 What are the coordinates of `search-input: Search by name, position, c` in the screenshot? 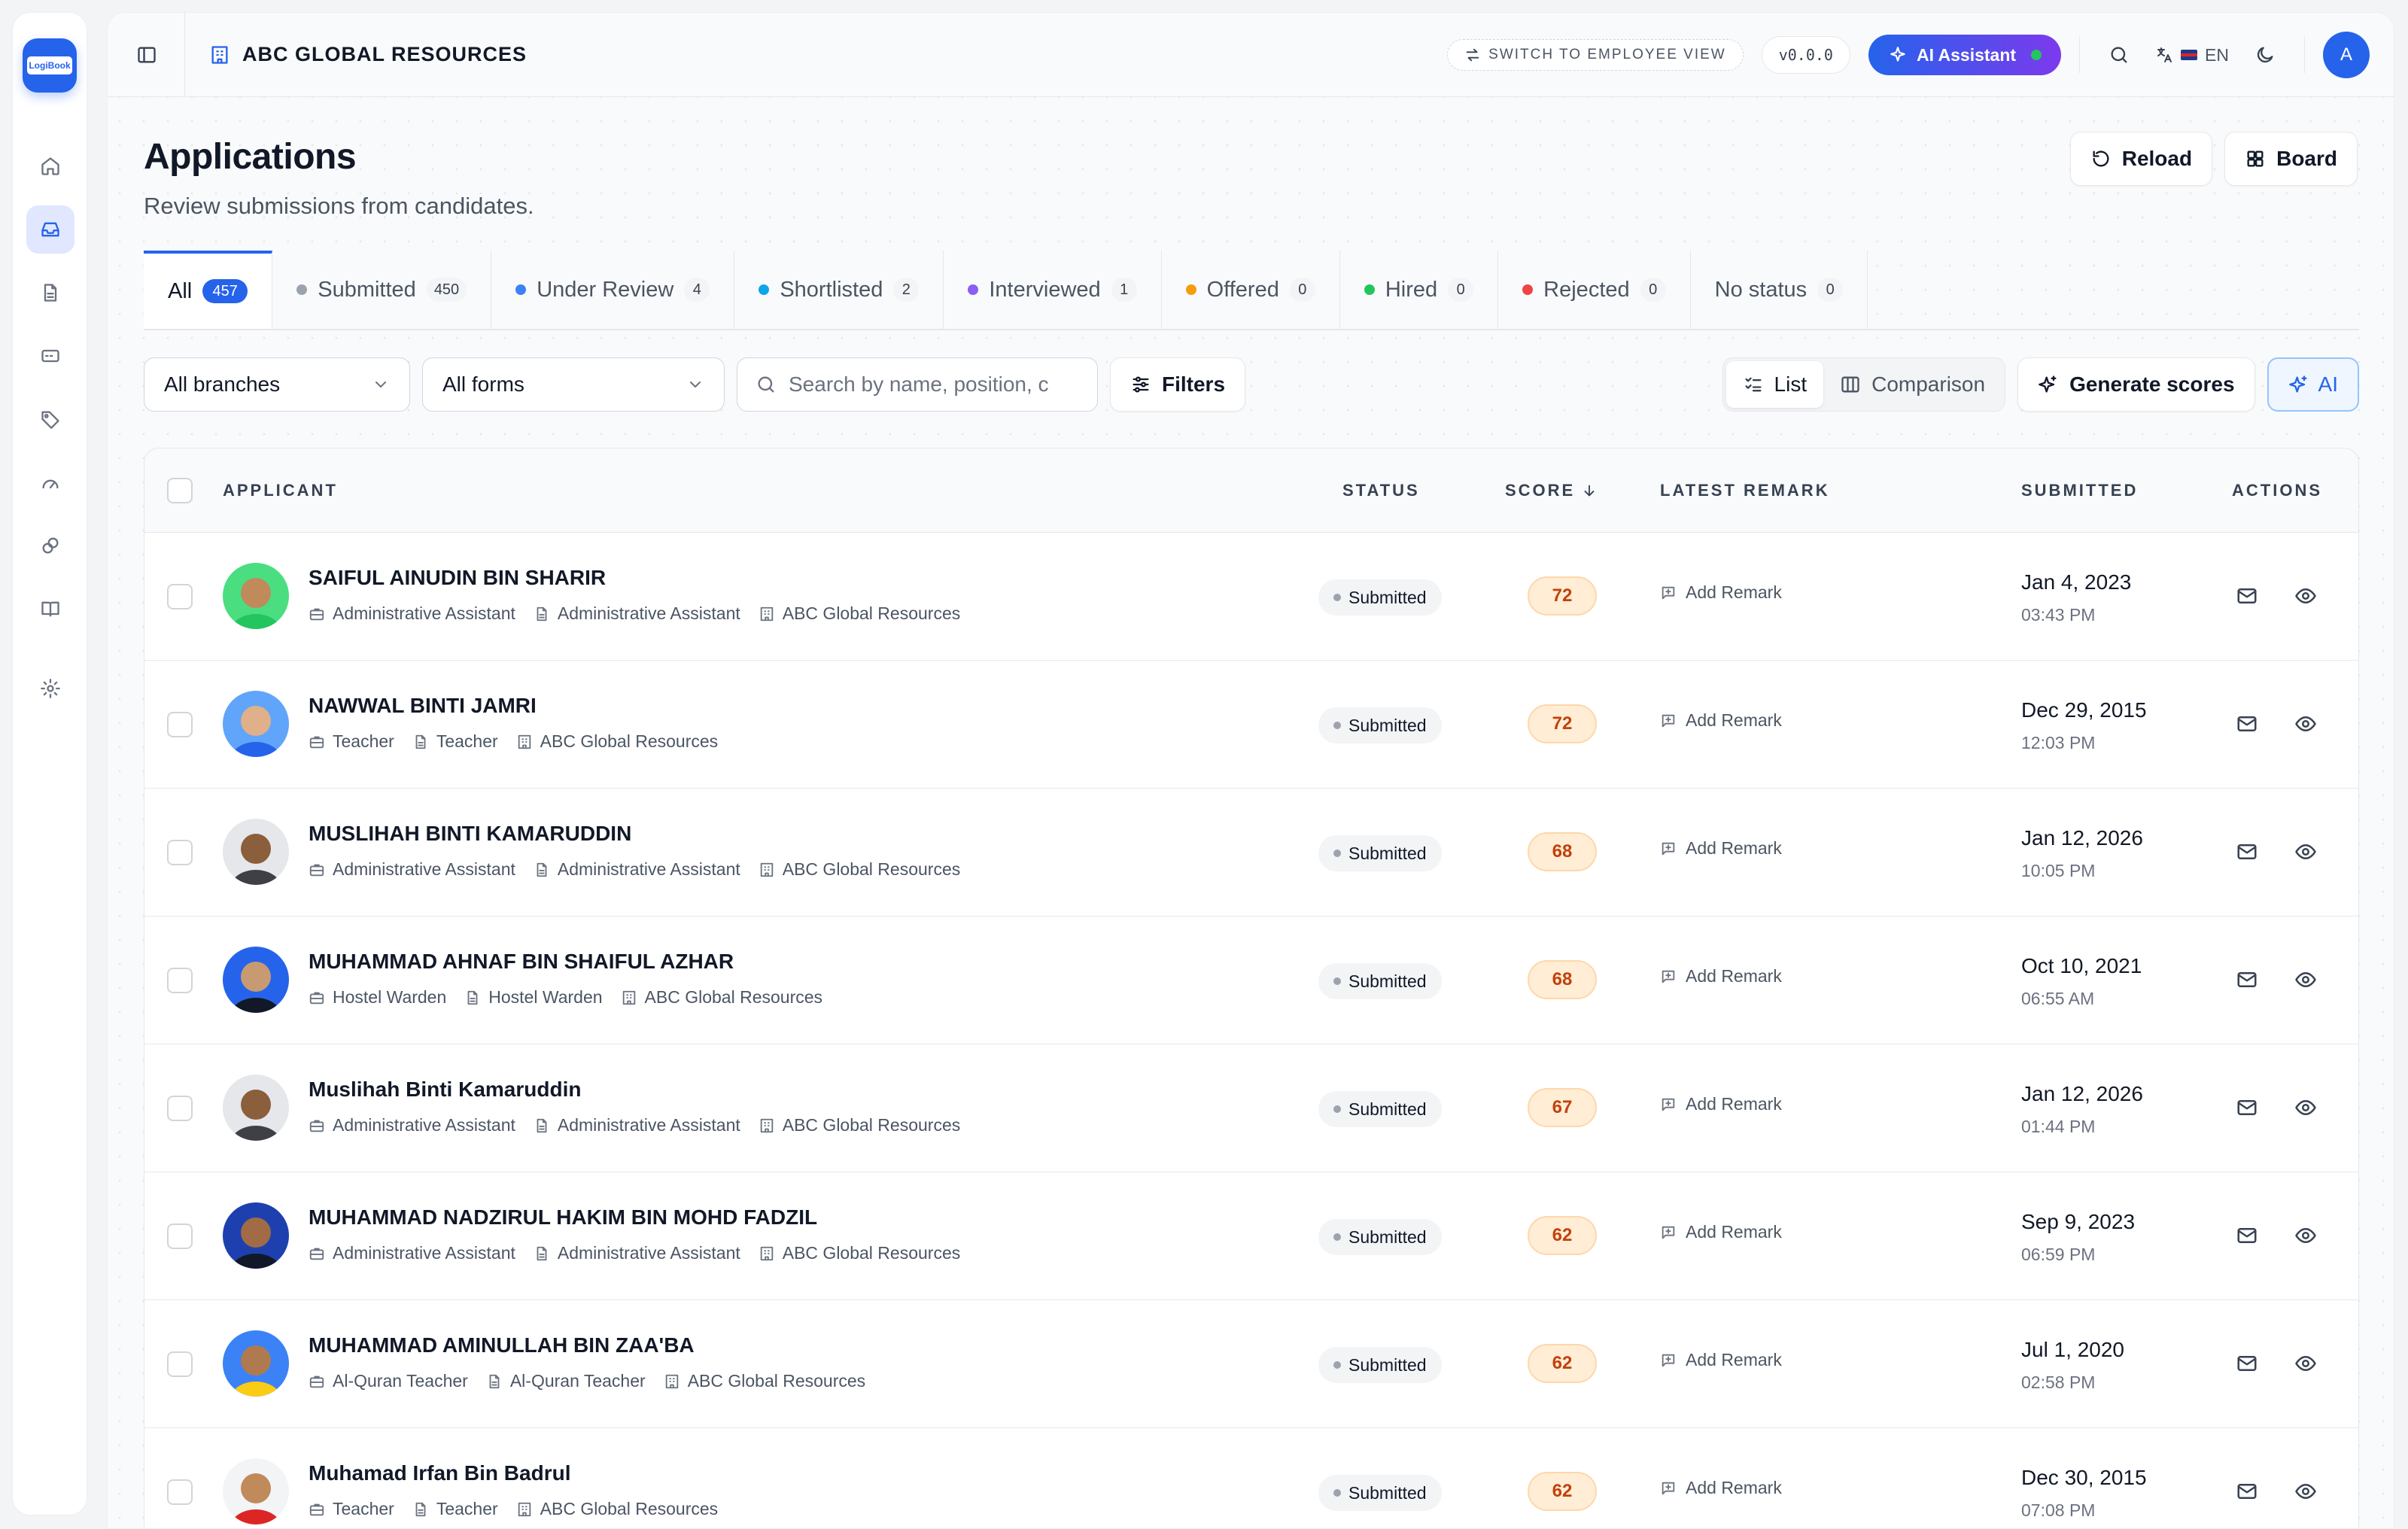 It's located at (917, 385).